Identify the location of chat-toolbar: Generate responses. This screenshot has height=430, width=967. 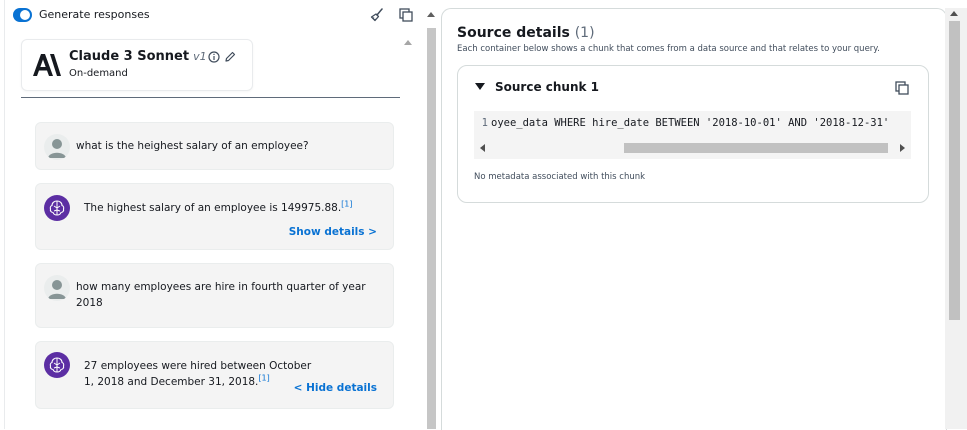
(210, 14).